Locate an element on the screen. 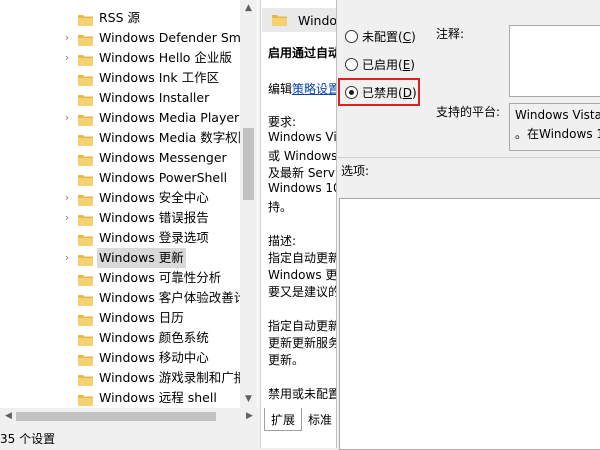 Image resolution: width=600 pixels, height=450 pixels. tree-item: Windows Ink 工作区 is located at coordinates (120, 78).